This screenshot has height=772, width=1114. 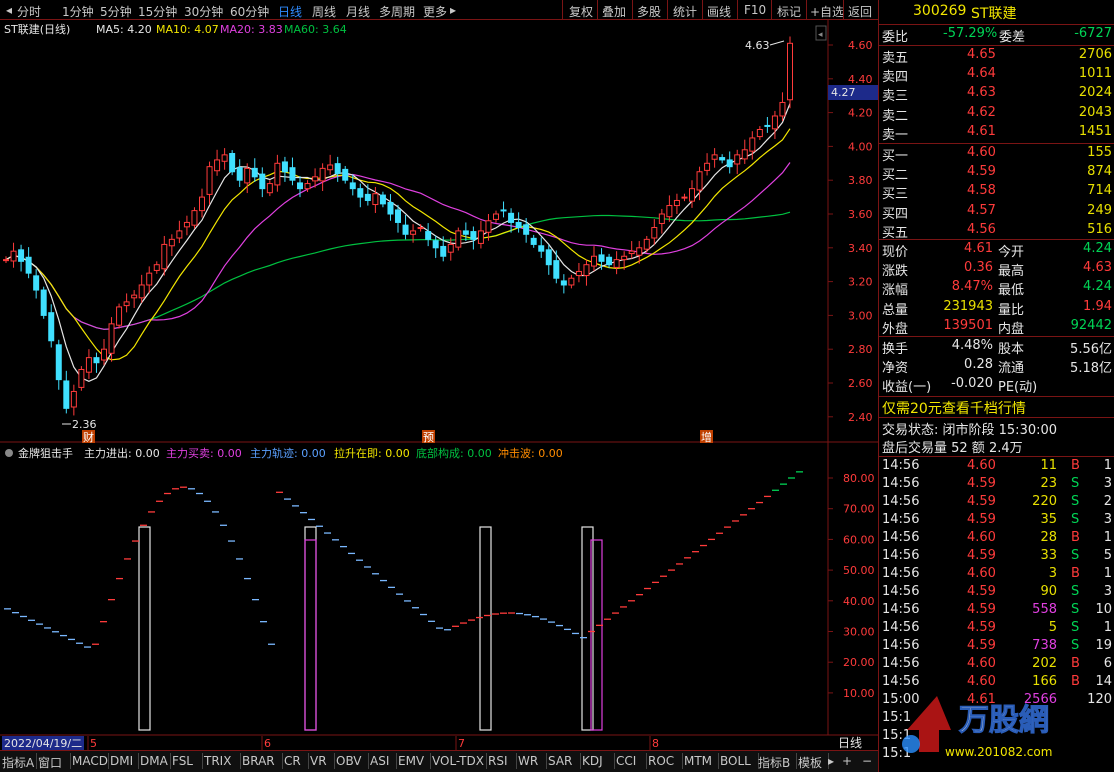 I want to click on tab-1min: 1分钟, so click(x=78, y=11).